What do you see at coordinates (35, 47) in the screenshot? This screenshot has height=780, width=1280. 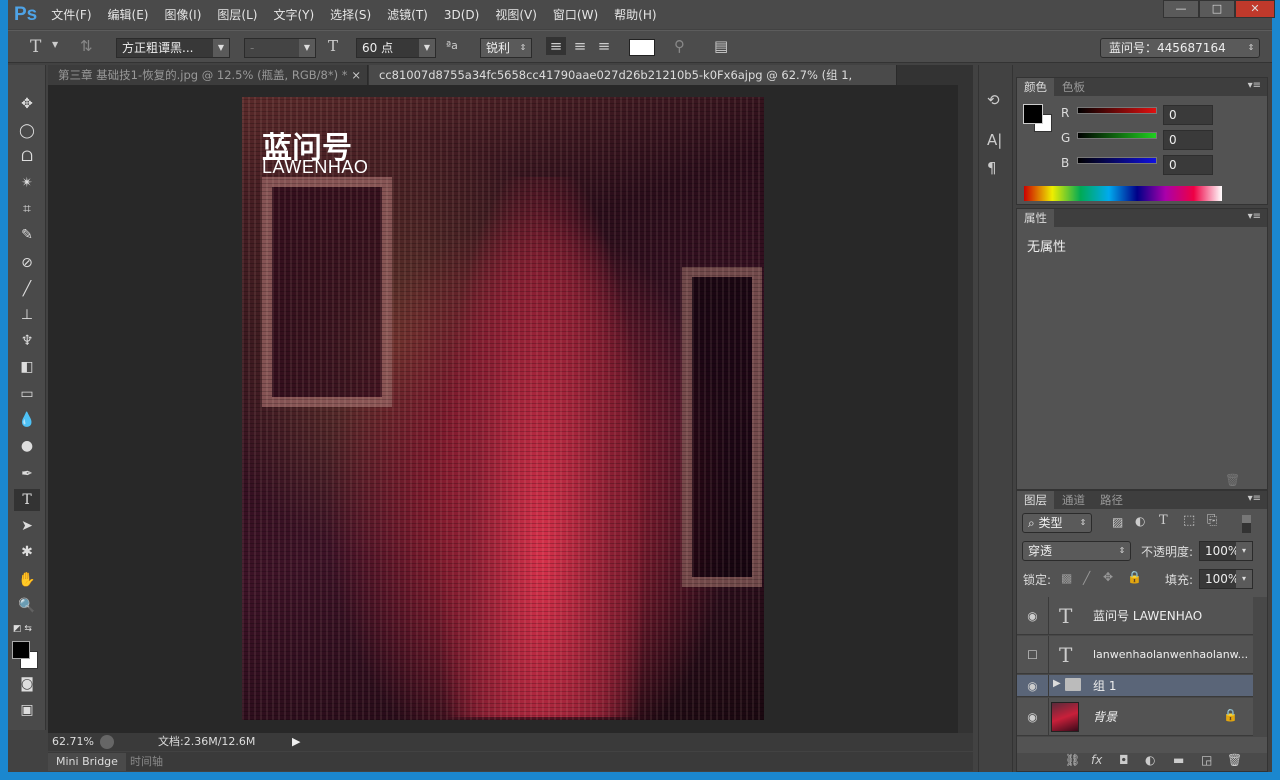 I see `type-tool-preset-icon: T` at bounding box center [35, 47].